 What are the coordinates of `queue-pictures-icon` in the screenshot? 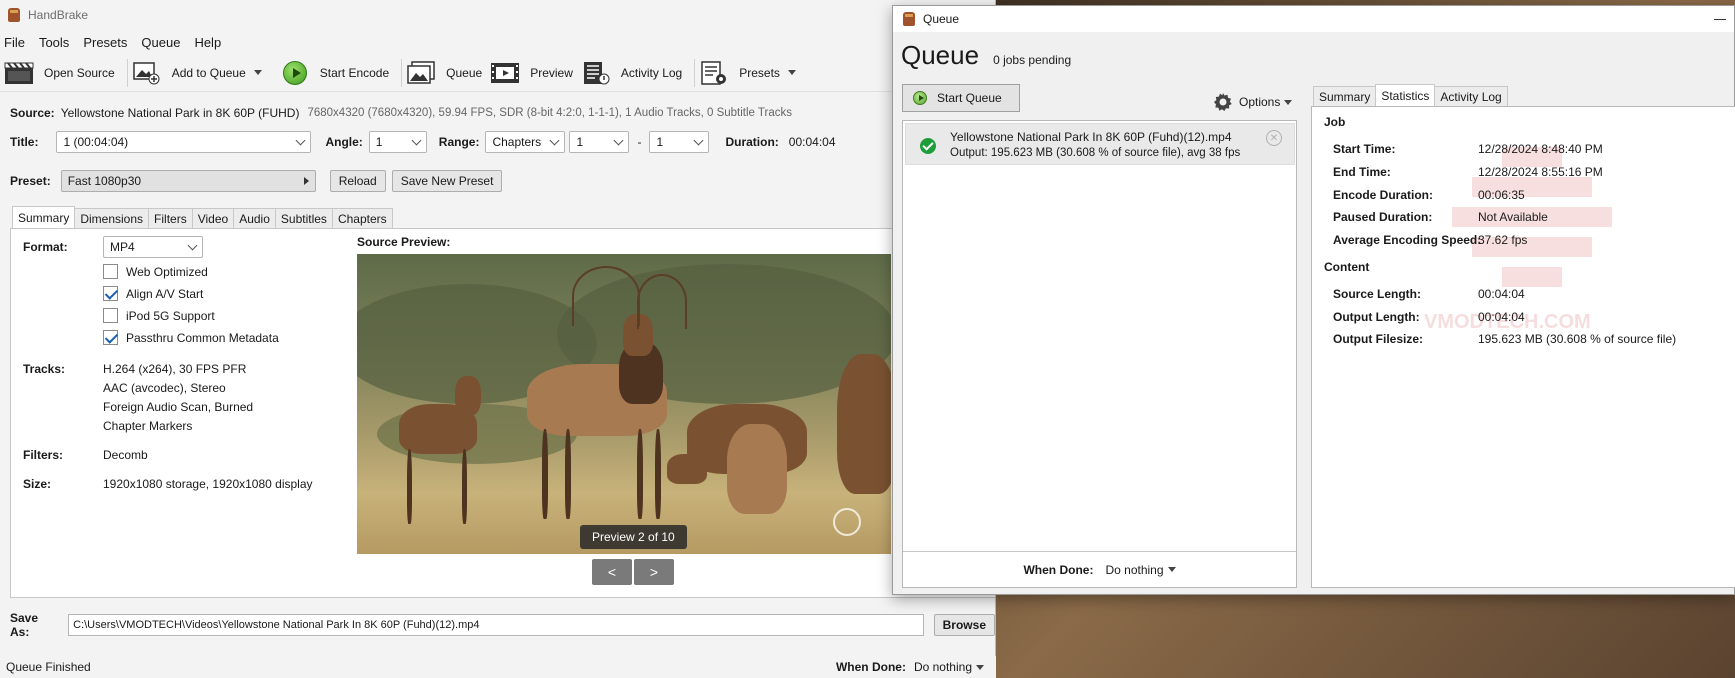 It's located at (421, 73).